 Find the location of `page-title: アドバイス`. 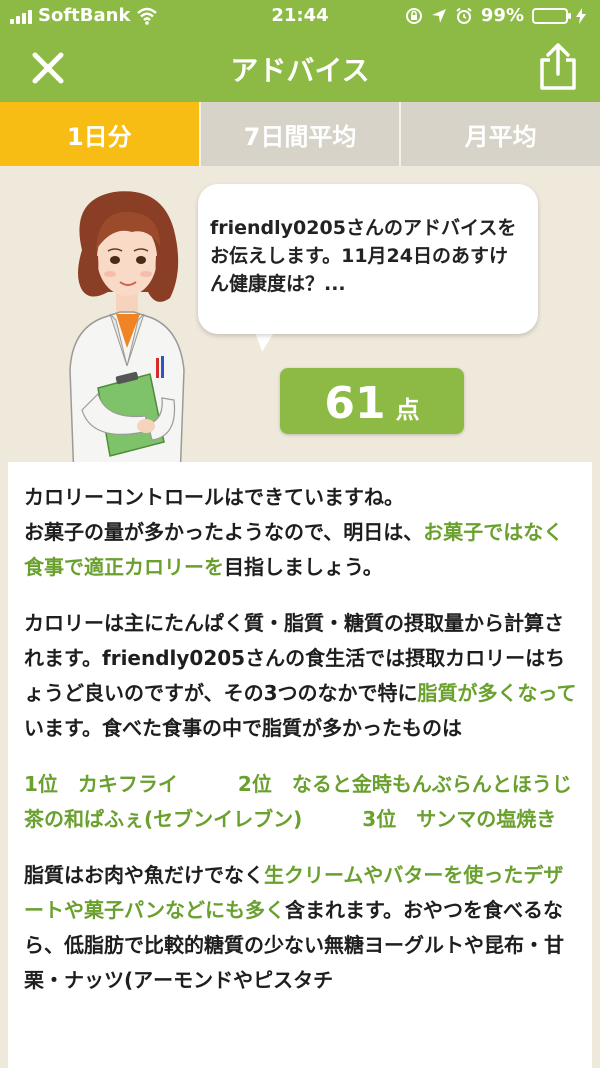

page-title: アドバイス is located at coordinates (300, 70).